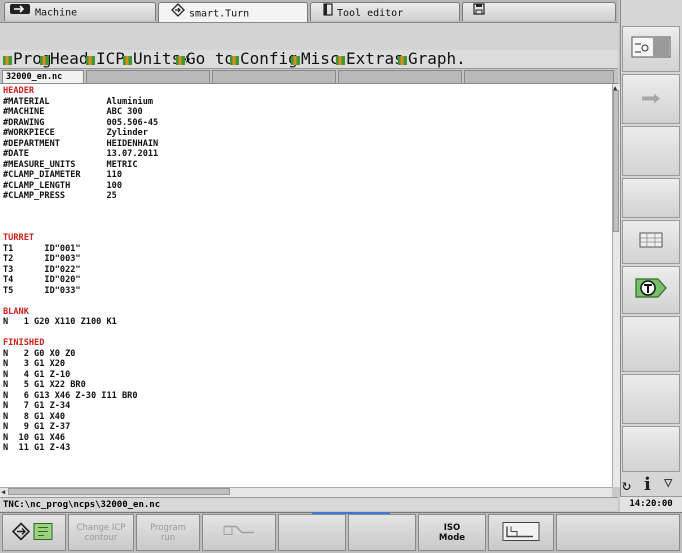 The height and width of the screenshot is (553, 682). I want to click on tool-table-icon, so click(651, 290).